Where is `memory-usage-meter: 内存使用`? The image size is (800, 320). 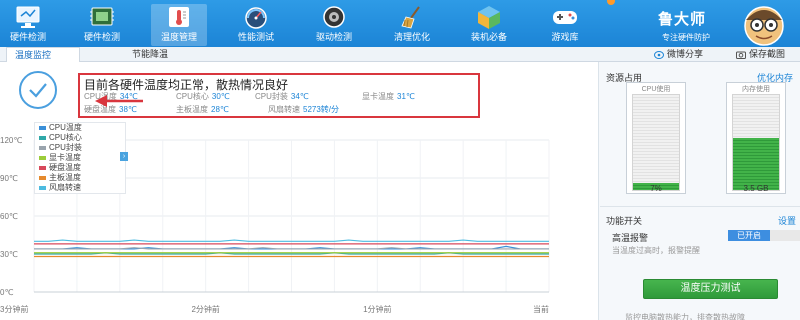 memory-usage-meter: 内存使用 is located at coordinates (756, 138).